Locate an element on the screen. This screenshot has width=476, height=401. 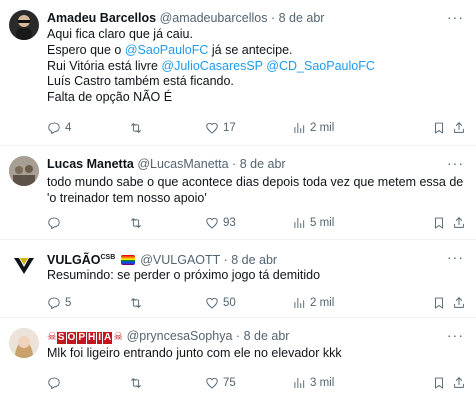
name-letter: O is located at coordinates (71, 338).